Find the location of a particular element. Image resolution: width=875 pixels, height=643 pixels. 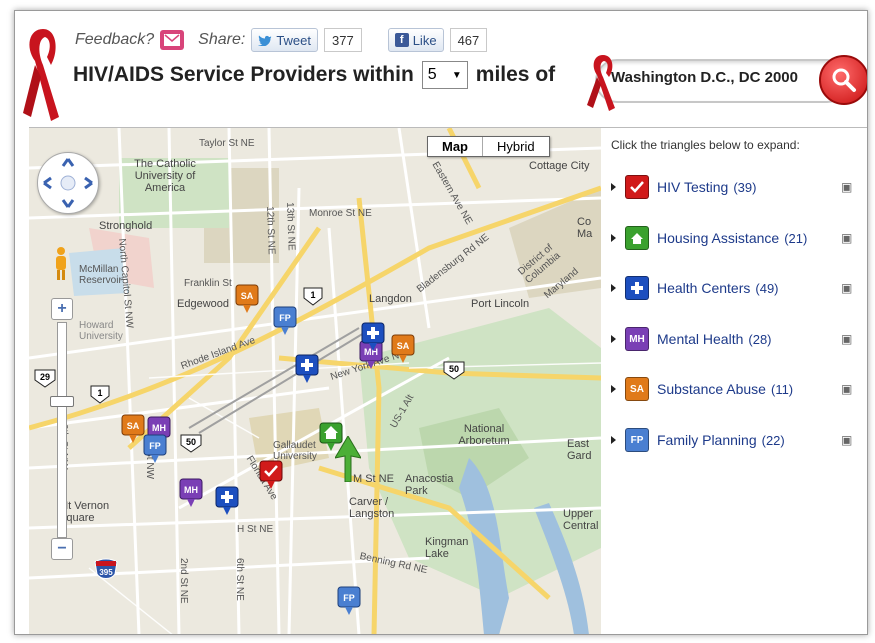

map-label: Cottage City is located at coordinates (559, 166).